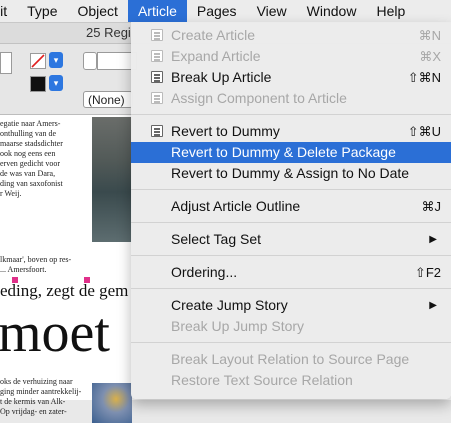 The image size is (451, 423). I want to click on menu-window: Window, so click(332, 11).